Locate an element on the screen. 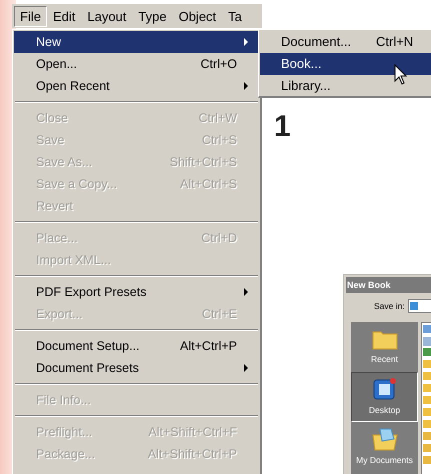  place-button: My Documents is located at coordinates (384, 447).